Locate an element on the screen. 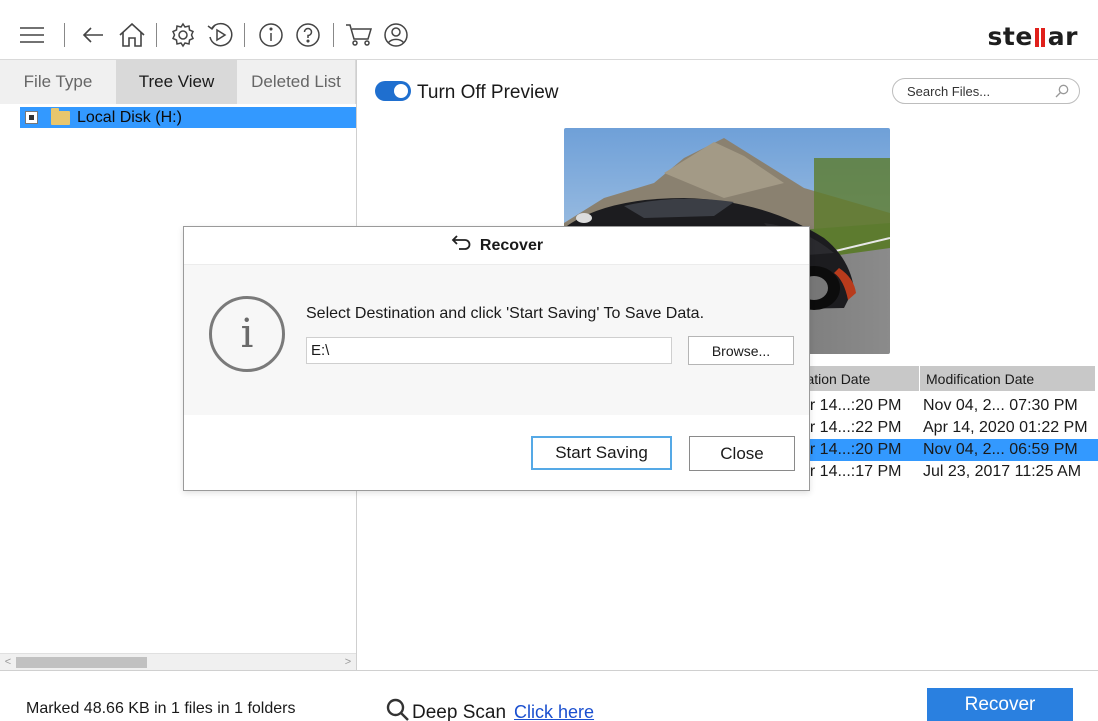 This screenshot has width=1098, height=721. dialog-title-bar: Recover is located at coordinates (496, 246).